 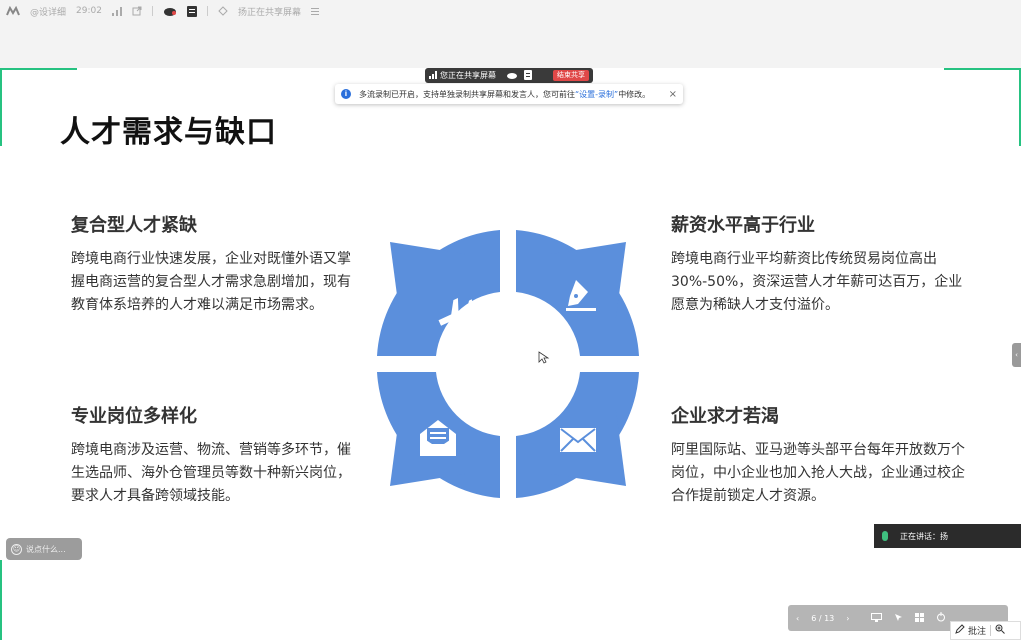 I want to click on info-icon: i, so click(x=346, y=94).